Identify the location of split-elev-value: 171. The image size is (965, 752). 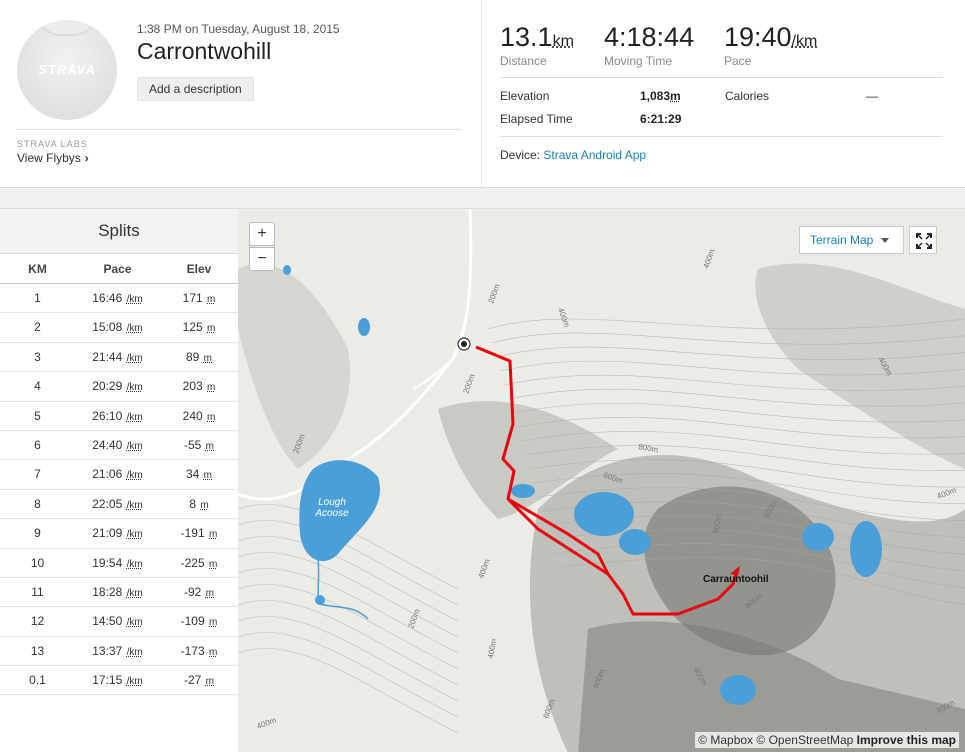
(192, 298).